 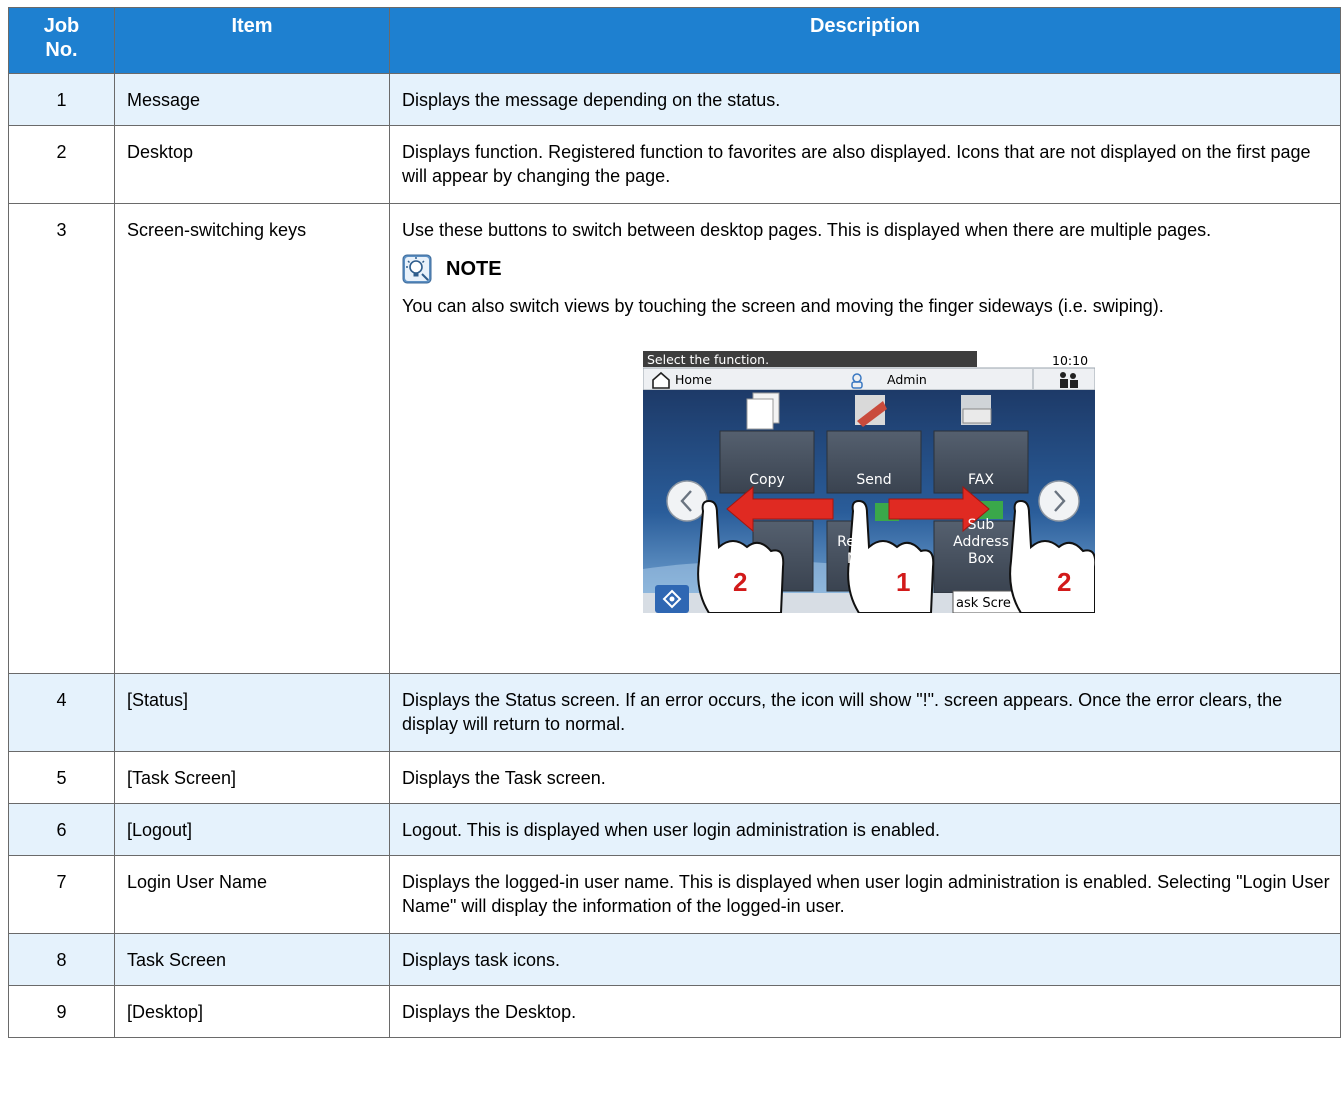 I want to click on row-number: 4, so click(x=61, y=712).